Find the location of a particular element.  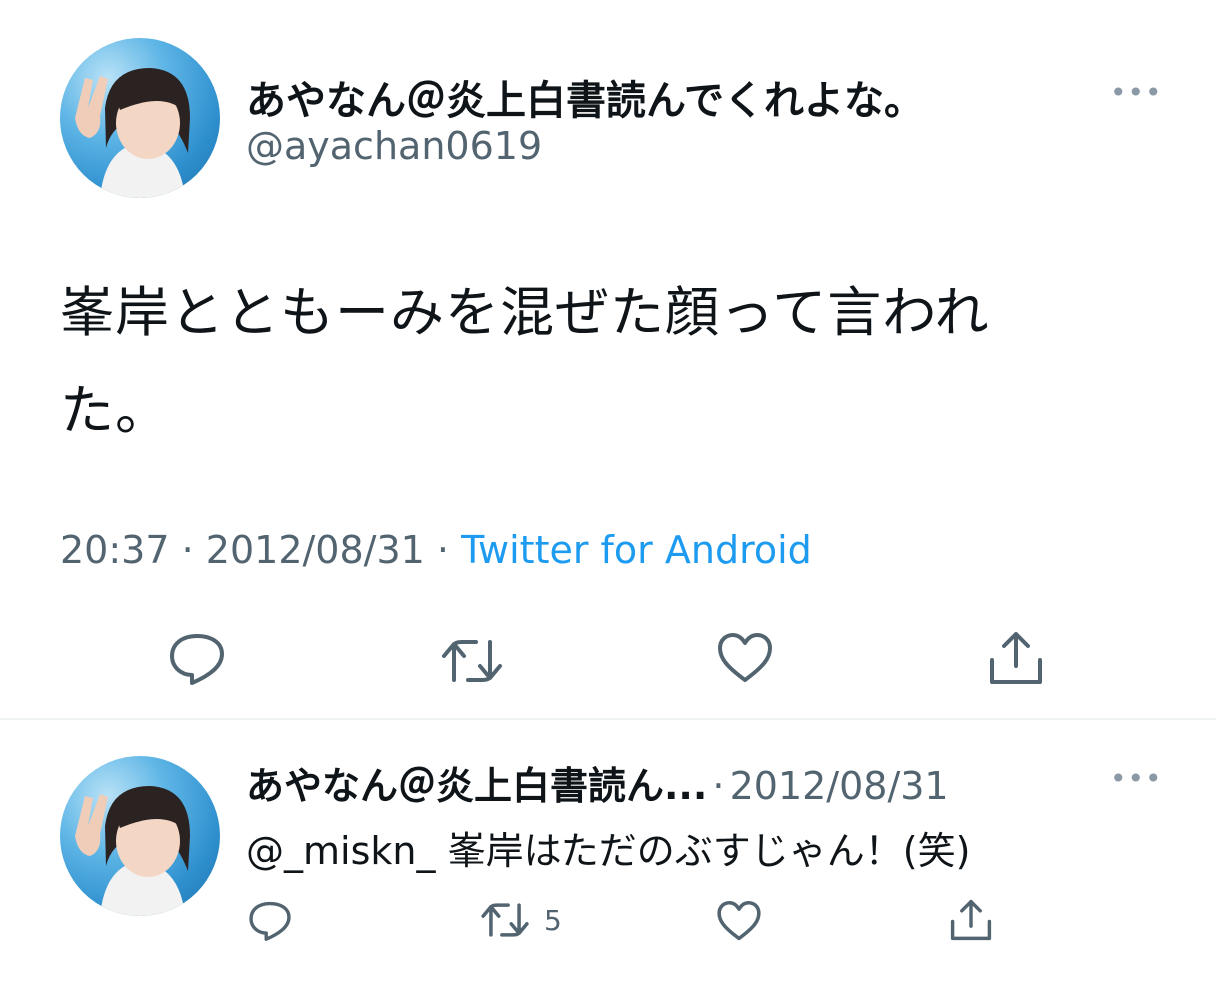

reply-body: 峯岸はただのぶすじゃん！(笑) is located at coordinates (709, 851).